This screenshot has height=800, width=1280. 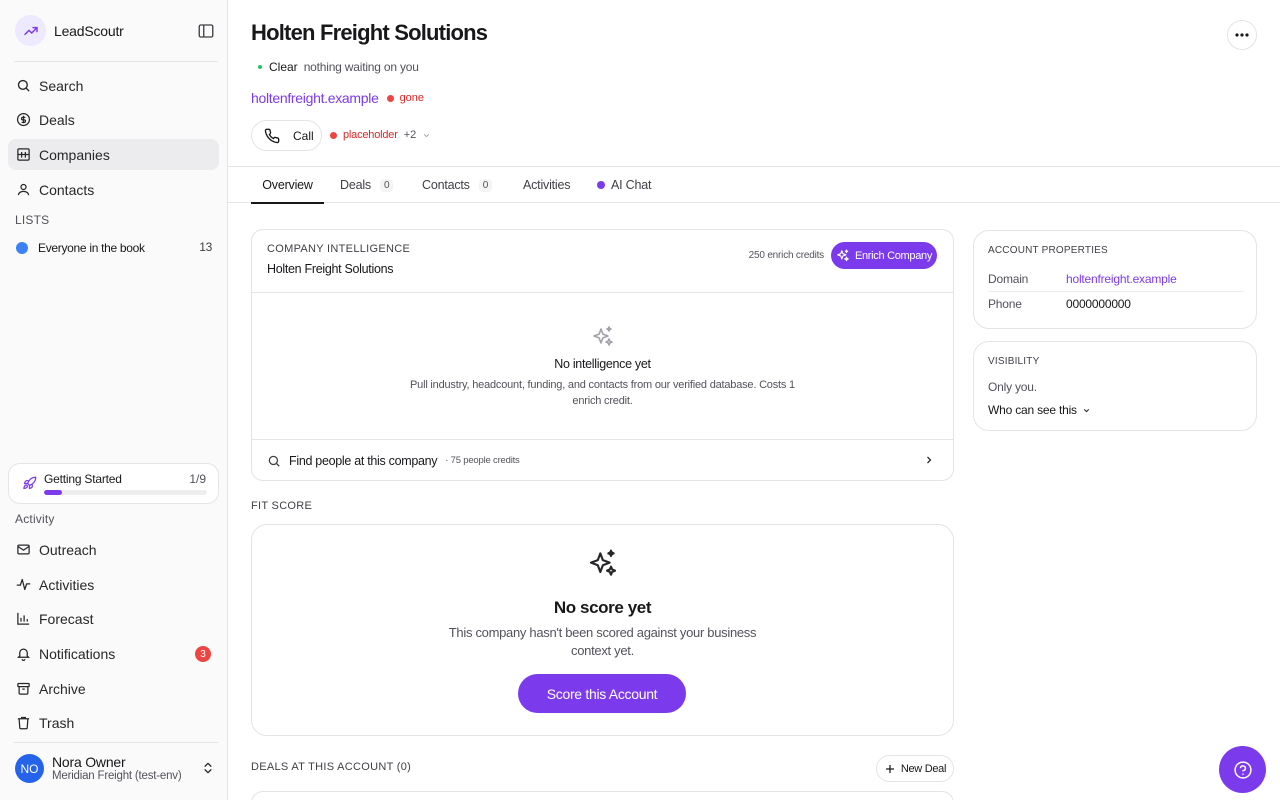 I want to click on building-icon, so click(x=23, y=154).